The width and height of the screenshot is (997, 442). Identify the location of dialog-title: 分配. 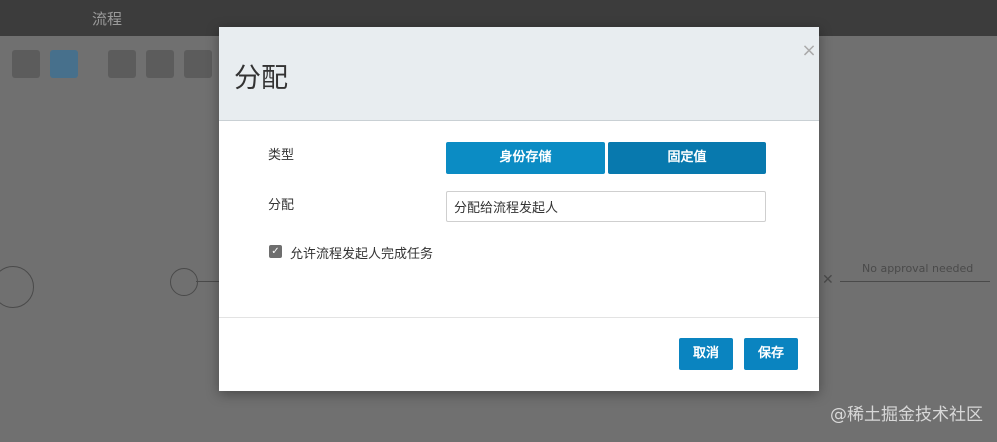
(261, 78).